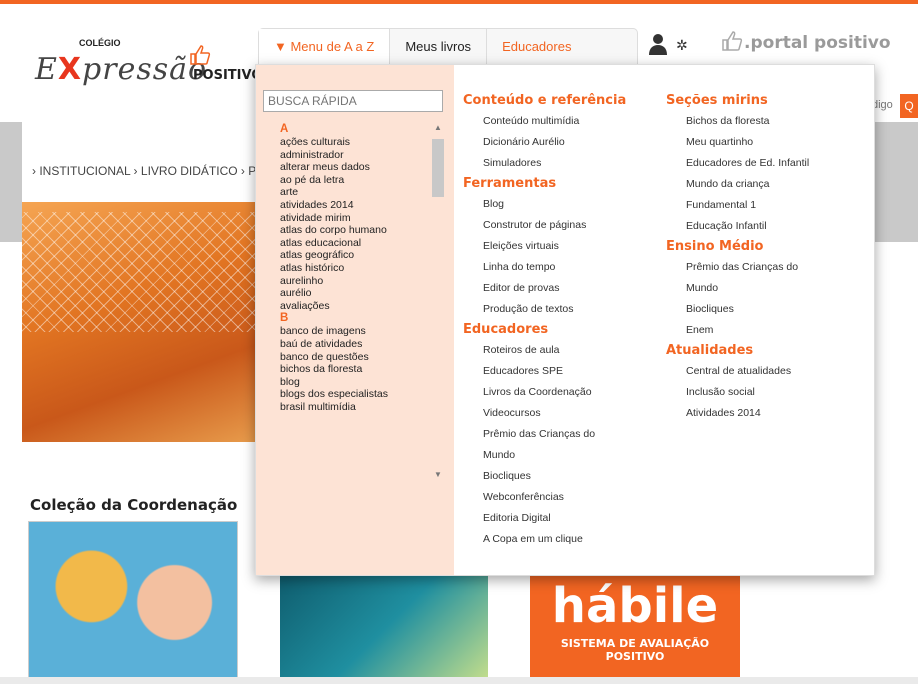 The width and height of the screenshot is (918, 684). Describe the element at coordinates (355, 230) in the screenshot. I see `az-list-item: atlas do corpo humano` at that location.